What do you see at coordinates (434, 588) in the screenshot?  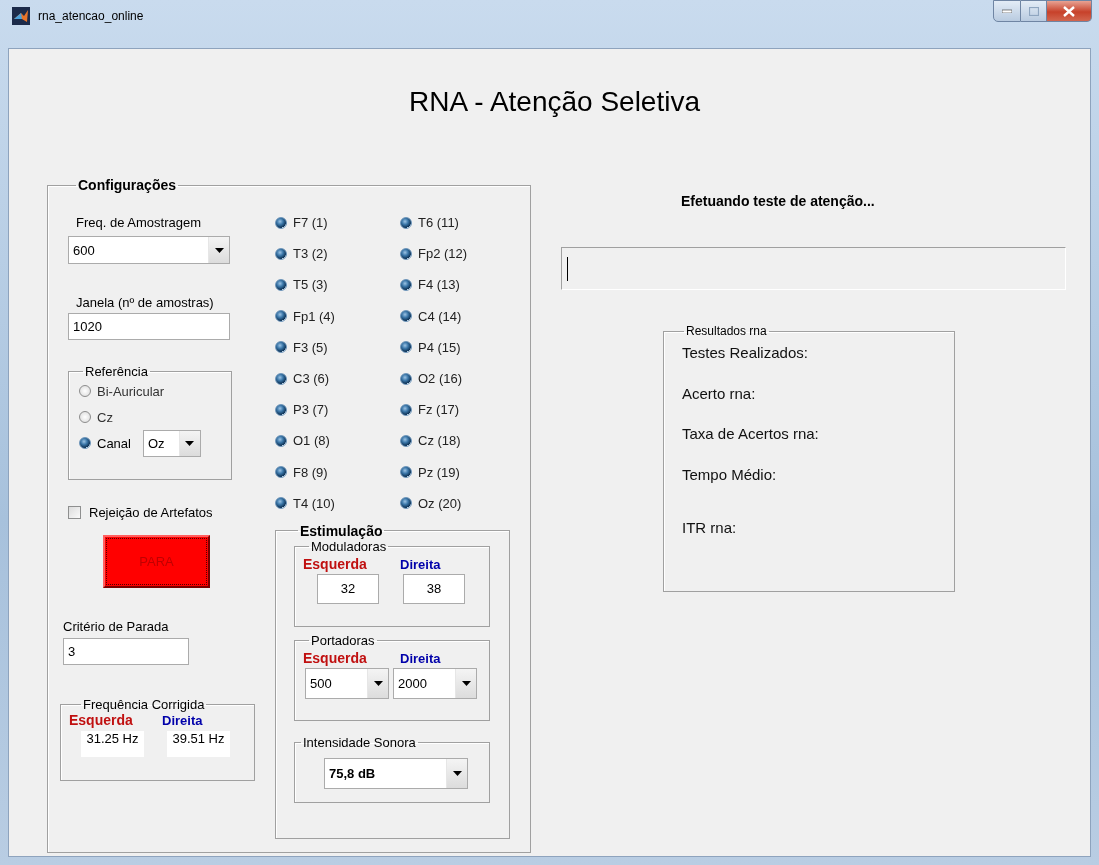 I see `input-field: 38` at bounding box center [434, 588].